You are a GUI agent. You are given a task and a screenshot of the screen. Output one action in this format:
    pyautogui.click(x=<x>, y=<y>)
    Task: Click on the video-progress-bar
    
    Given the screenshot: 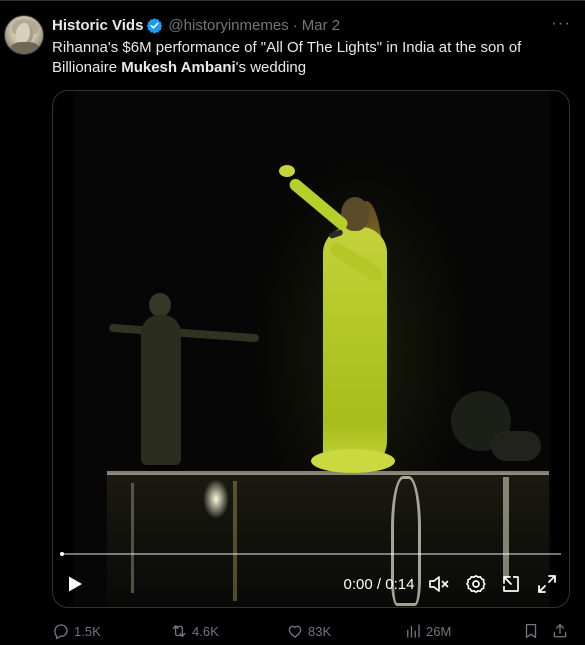 What is the action you would take?
    pyautogui.click(x=310, y=554)
    